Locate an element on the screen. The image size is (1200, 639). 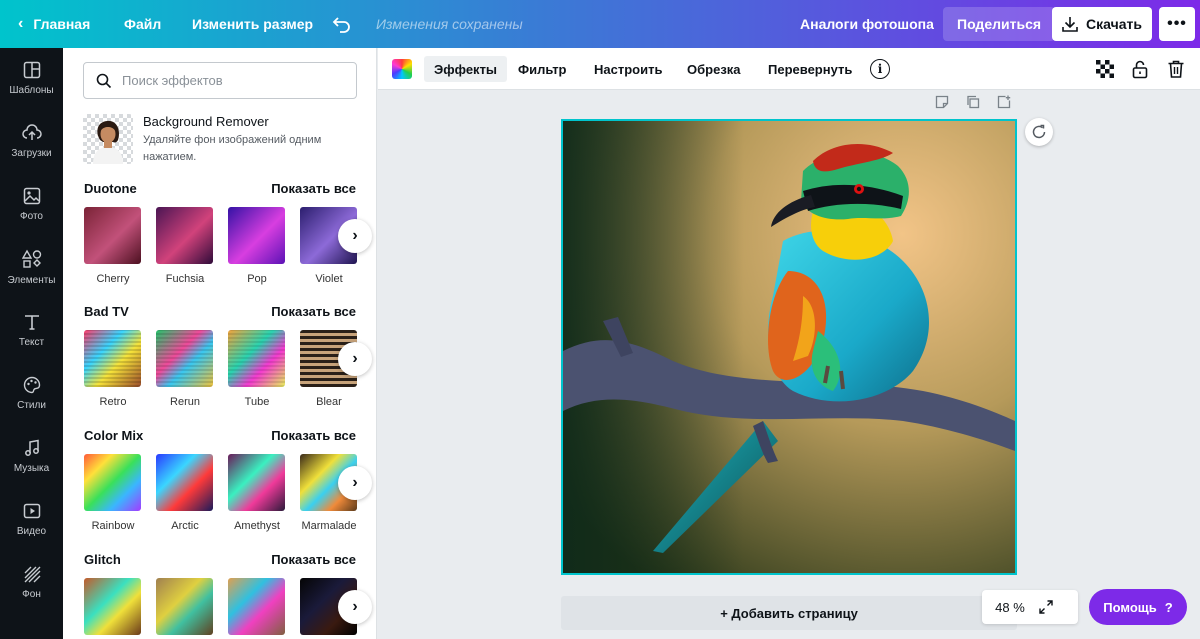
rail-item-uploads: Загрузки is located at coordinates (31, 141).